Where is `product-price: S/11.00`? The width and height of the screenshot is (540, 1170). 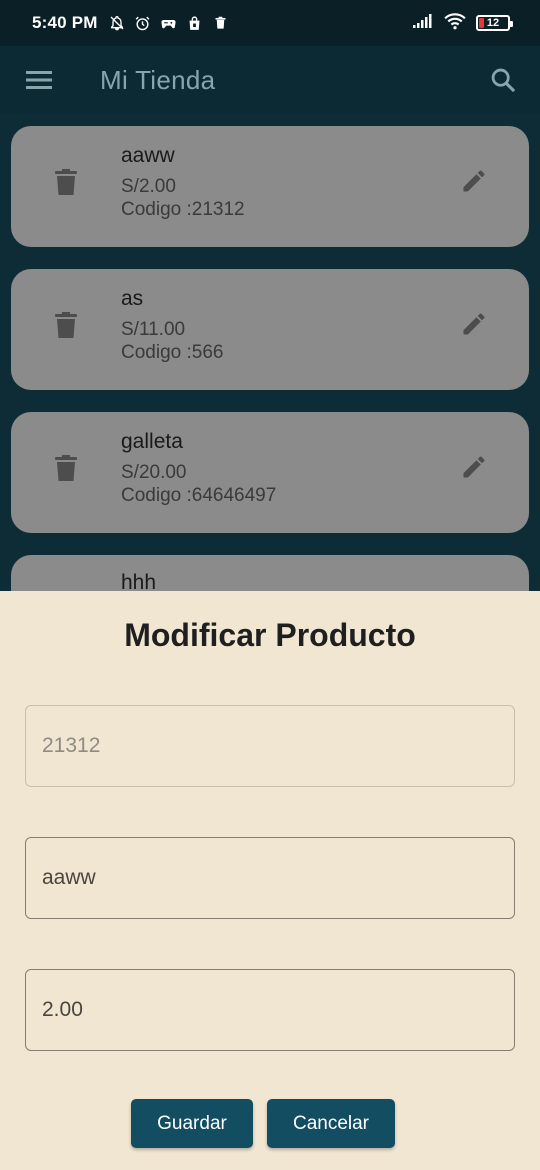
product-price: S/11.00 is located at coordinates (153, 329).